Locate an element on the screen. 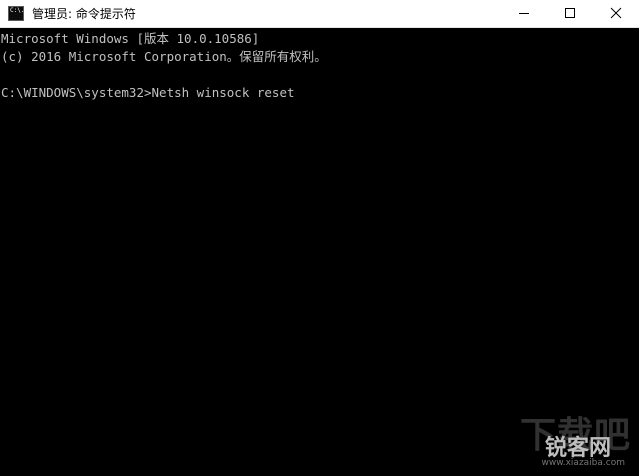 Image resolution: width=639 pixels, height=476 pixels. cmd-icon: C:\. is located at coordinates (16, 13).